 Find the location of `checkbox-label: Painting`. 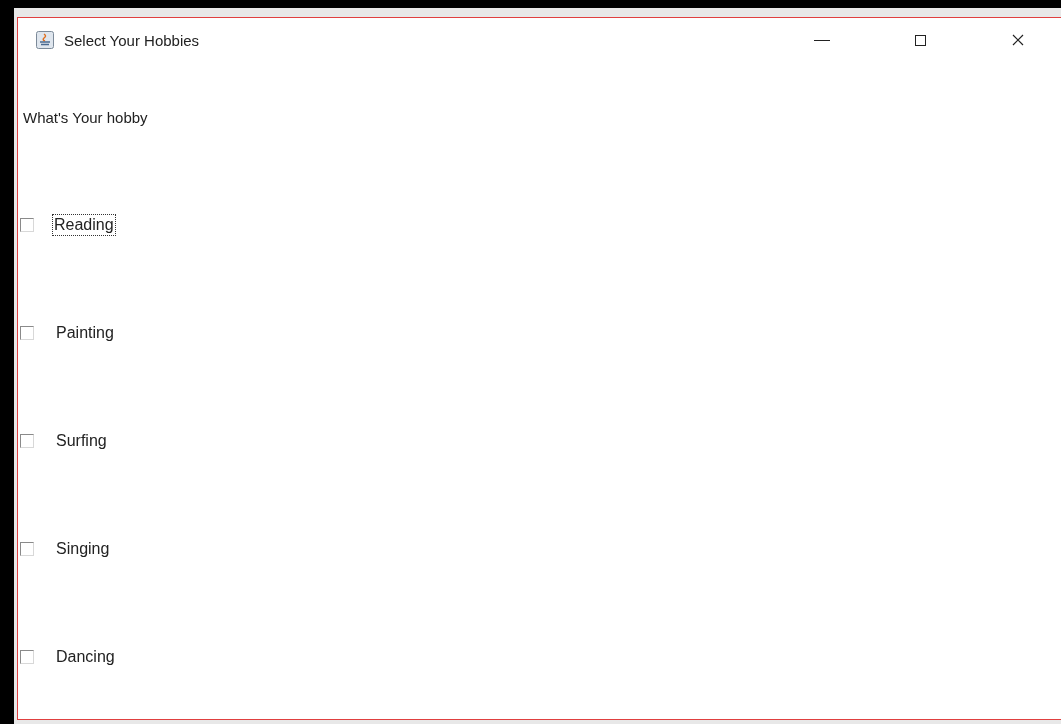

checkbox-label: Painting is located at coordinates (85, 333).